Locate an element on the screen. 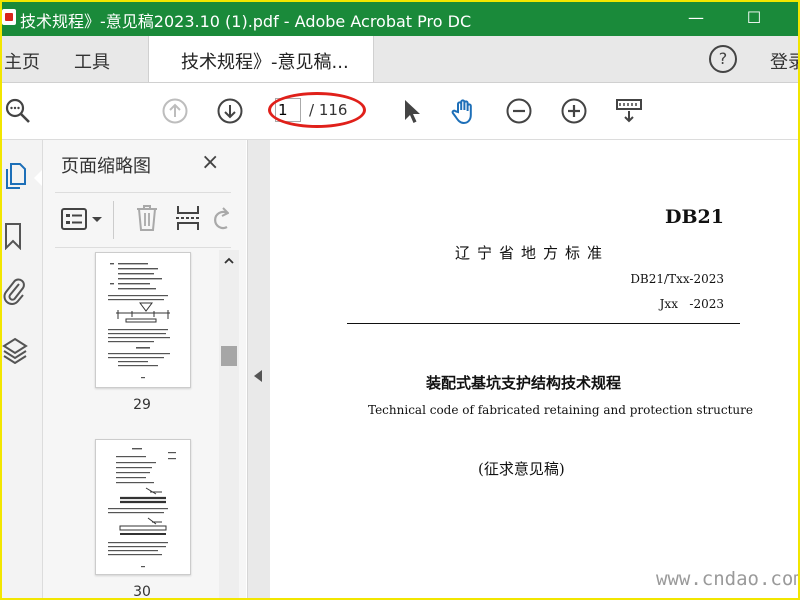  standard-name: 辽宁省地方标准 is located at coordinates (532, 253).